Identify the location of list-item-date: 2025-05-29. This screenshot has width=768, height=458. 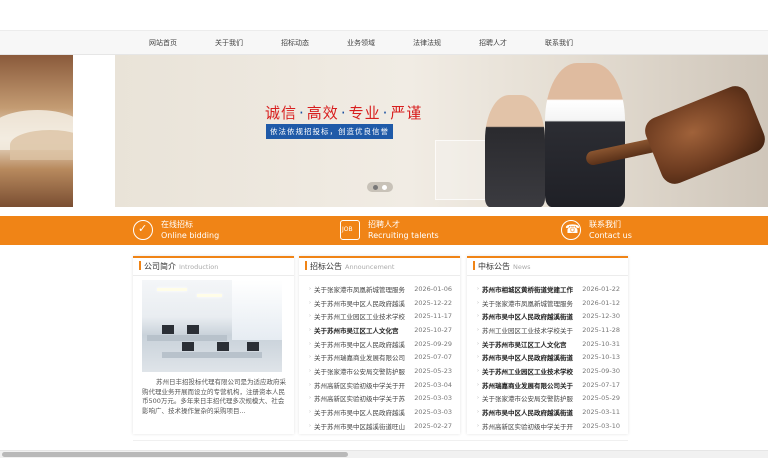
(601, 398).